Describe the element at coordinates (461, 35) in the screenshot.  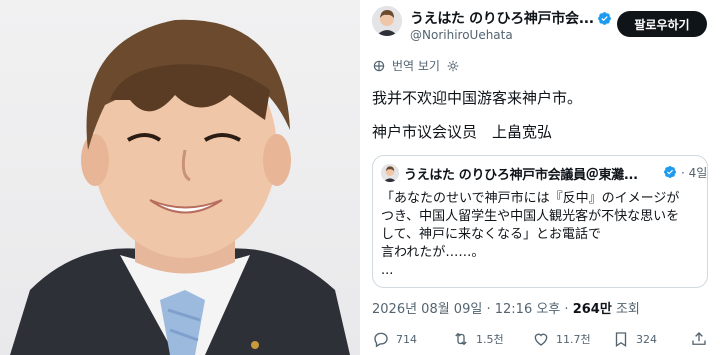
I see `user-handle: @NorihiroUehata` at that location.